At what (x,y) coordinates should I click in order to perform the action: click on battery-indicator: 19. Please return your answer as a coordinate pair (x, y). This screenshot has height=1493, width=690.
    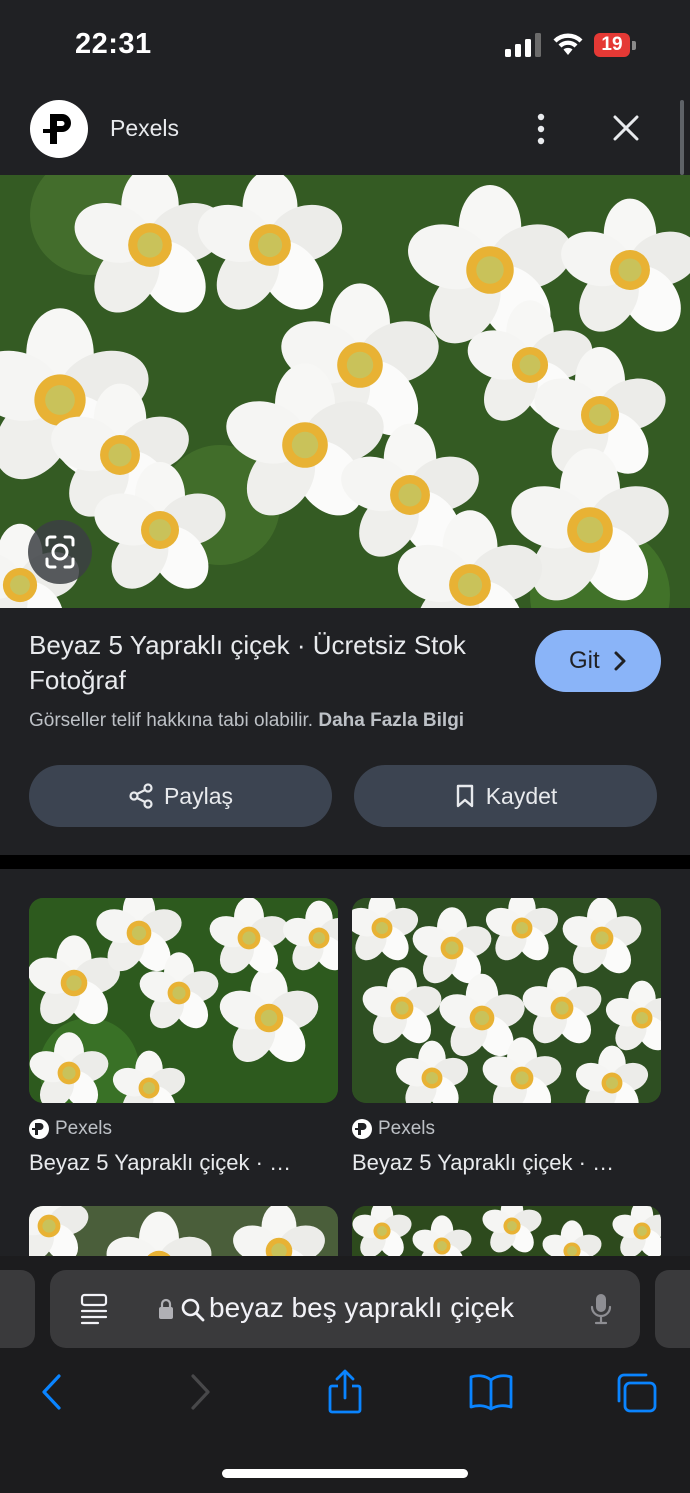
    Looking at the image, I should click on (612, 45).